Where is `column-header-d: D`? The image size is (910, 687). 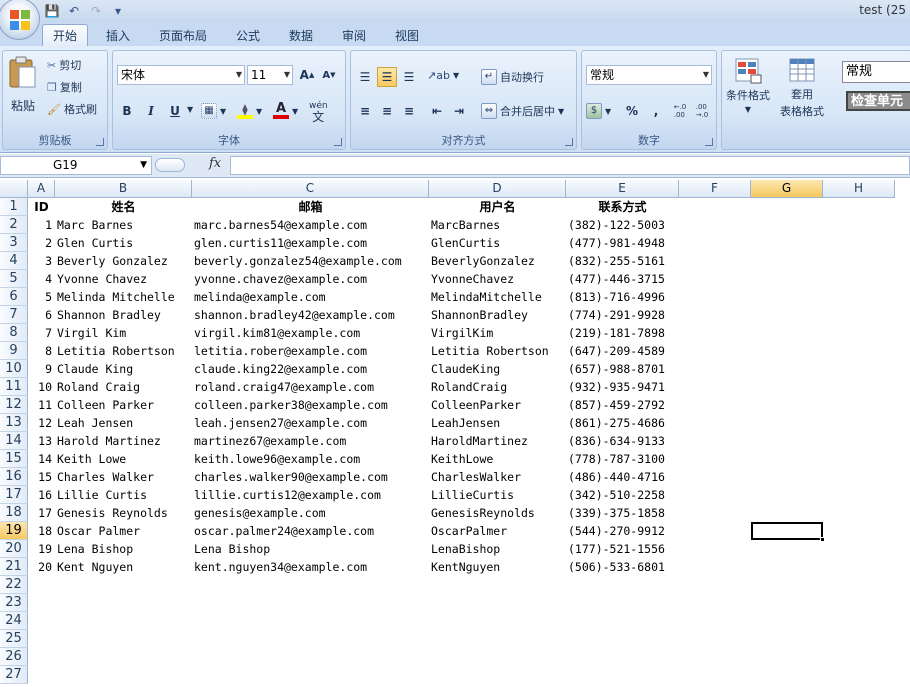 column-header-d: D is located at coordinates (497, 189).